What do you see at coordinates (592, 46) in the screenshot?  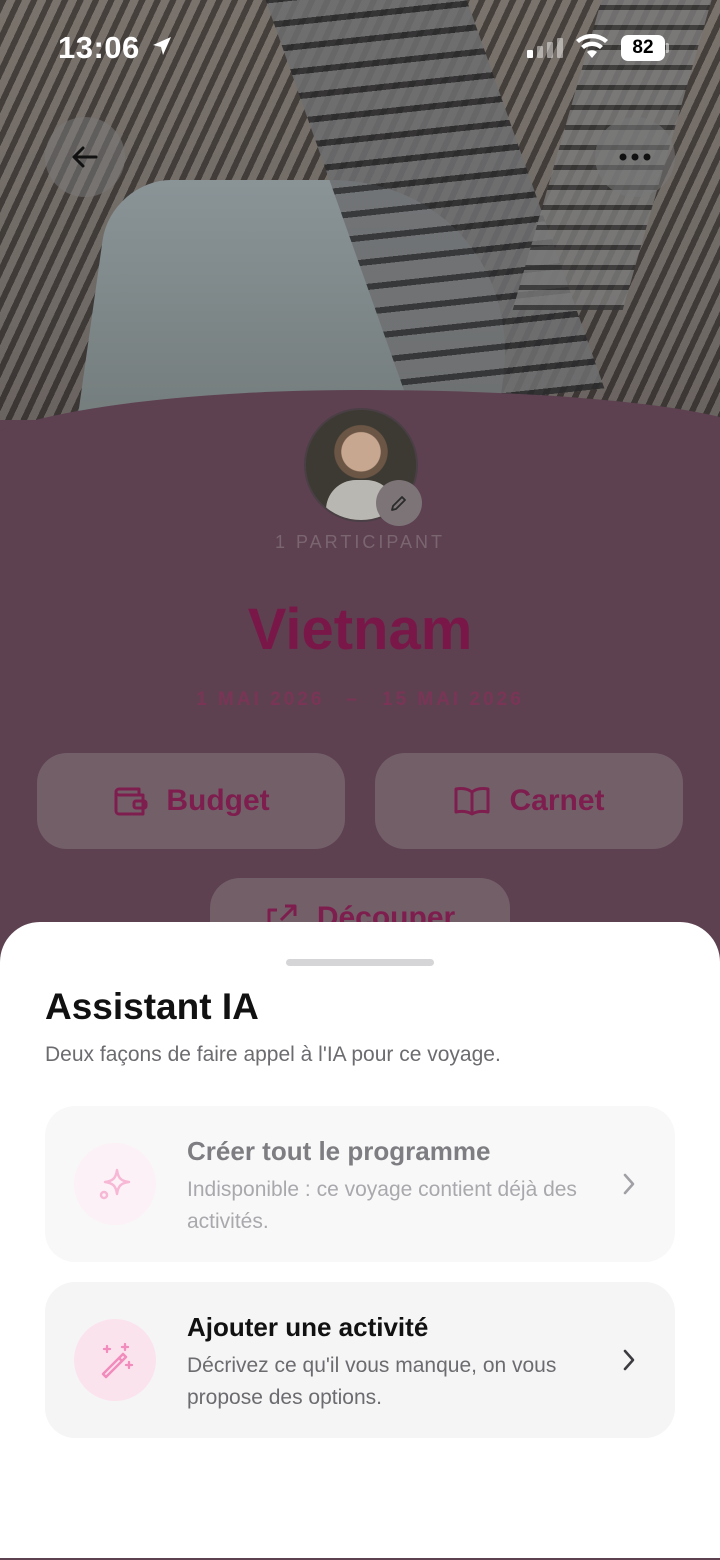 I see `wifi-icon` at bounding box center [592, 46].